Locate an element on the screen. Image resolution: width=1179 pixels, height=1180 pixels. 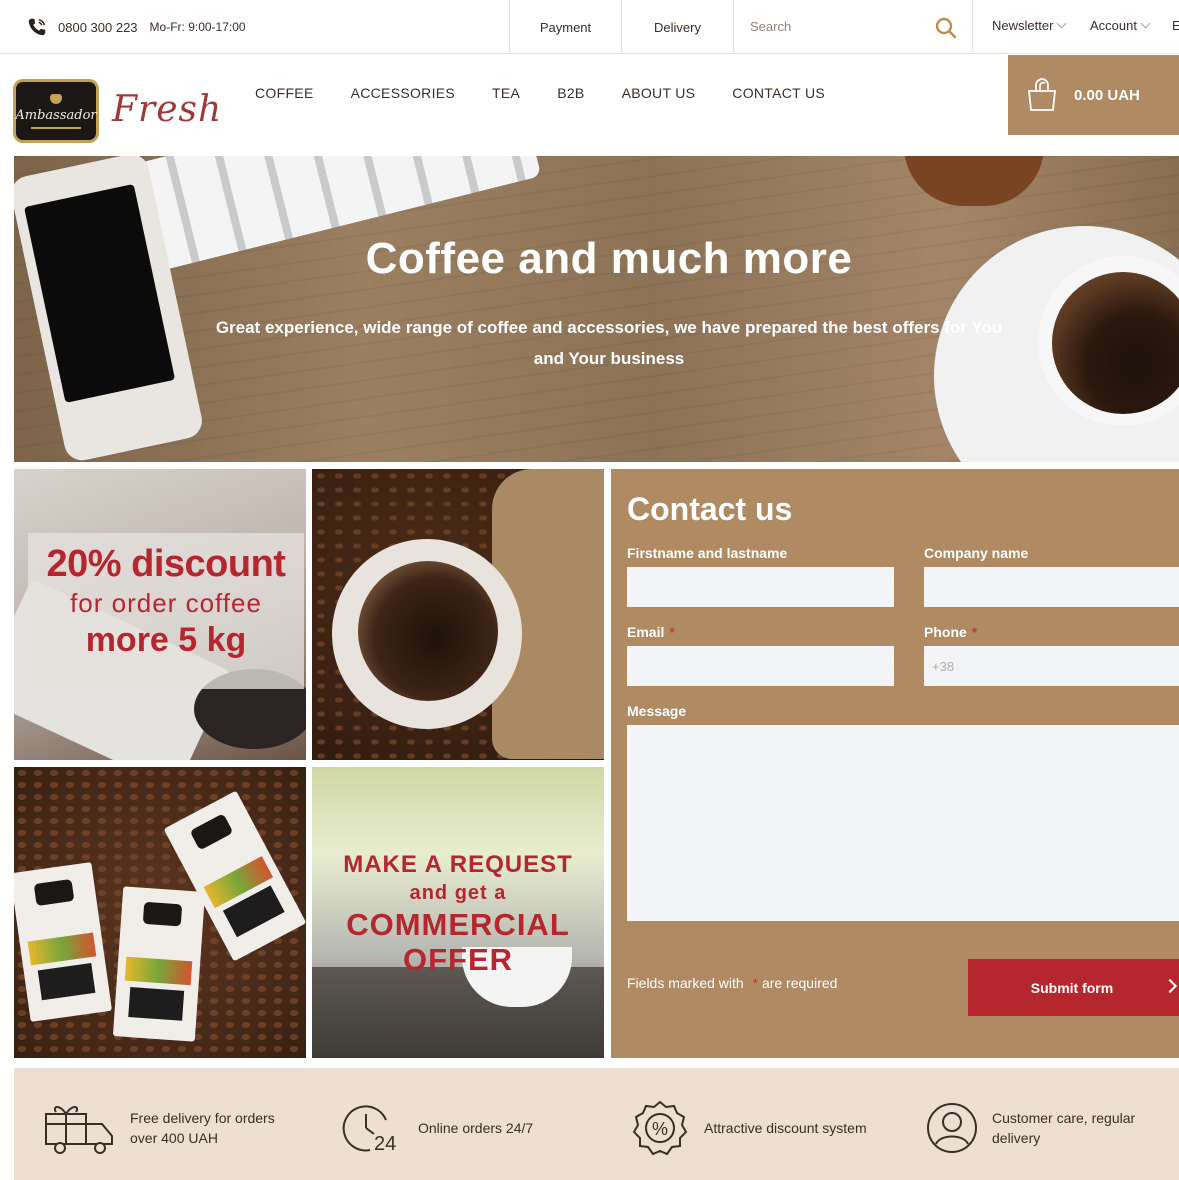
delivery-link: Delivery is located at coordinates (677, 27).